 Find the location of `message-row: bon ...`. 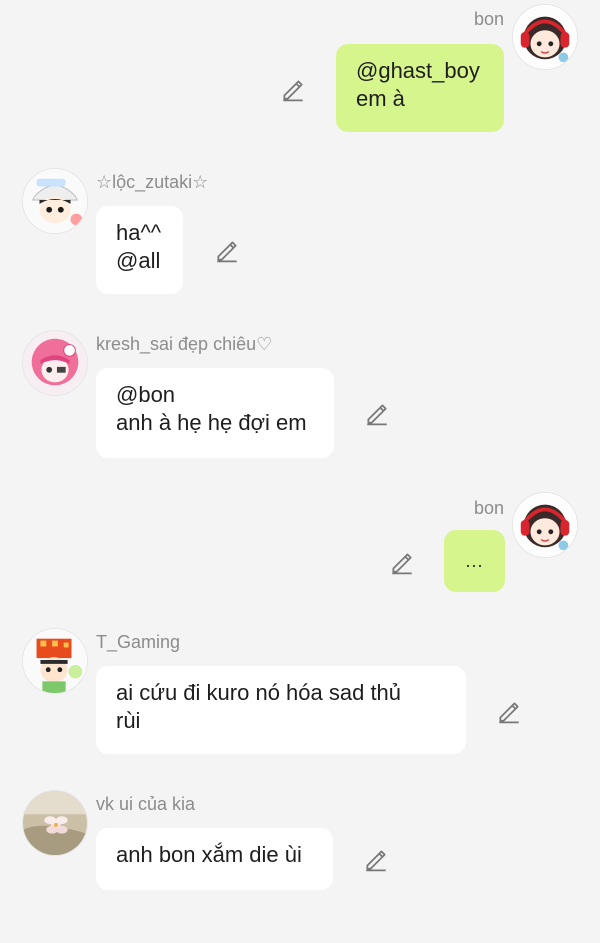

message-row: bon ... is located at coordinates (300, 545).